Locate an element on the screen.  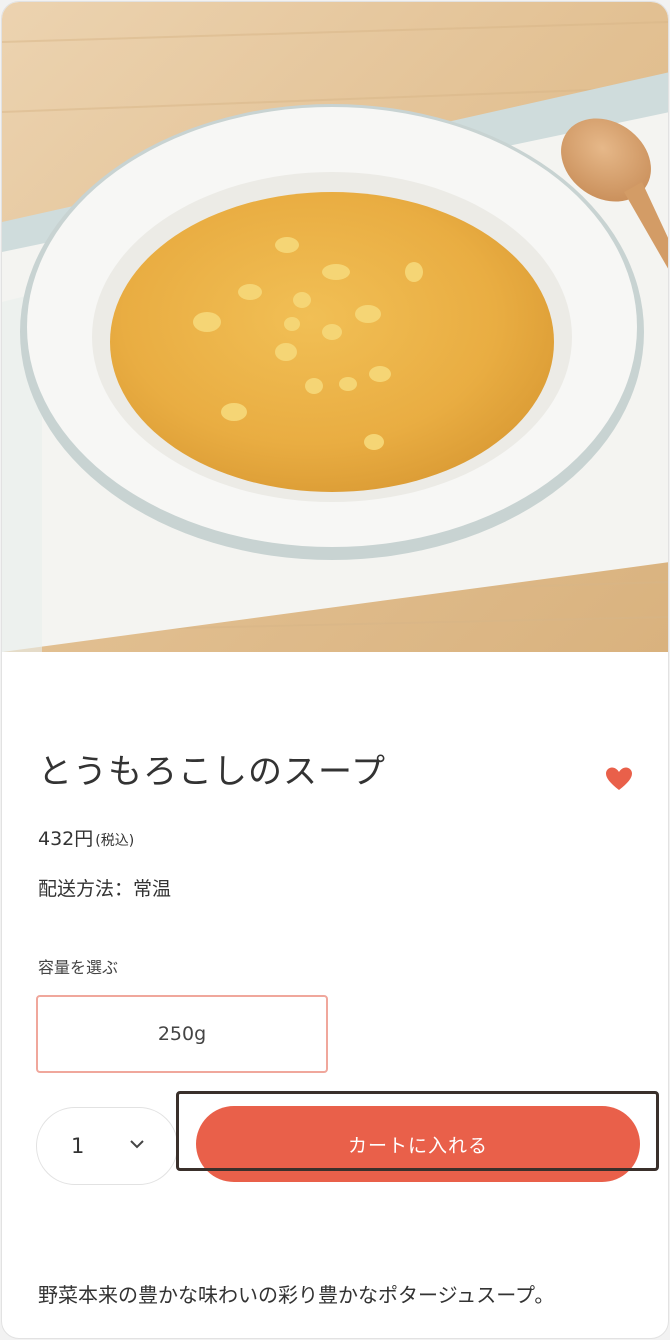
price: 432円 (税込) is located at coordinates (86, 837).